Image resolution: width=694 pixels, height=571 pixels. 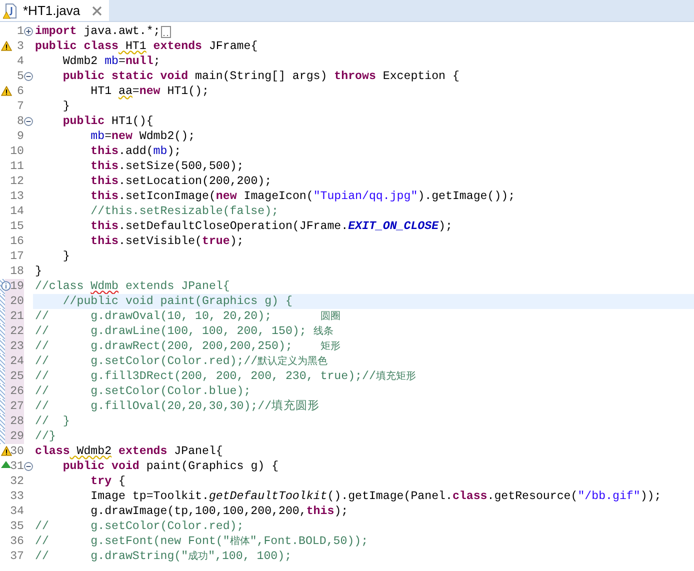 I want to click on line-number: 29, so click(x=17, y=436).